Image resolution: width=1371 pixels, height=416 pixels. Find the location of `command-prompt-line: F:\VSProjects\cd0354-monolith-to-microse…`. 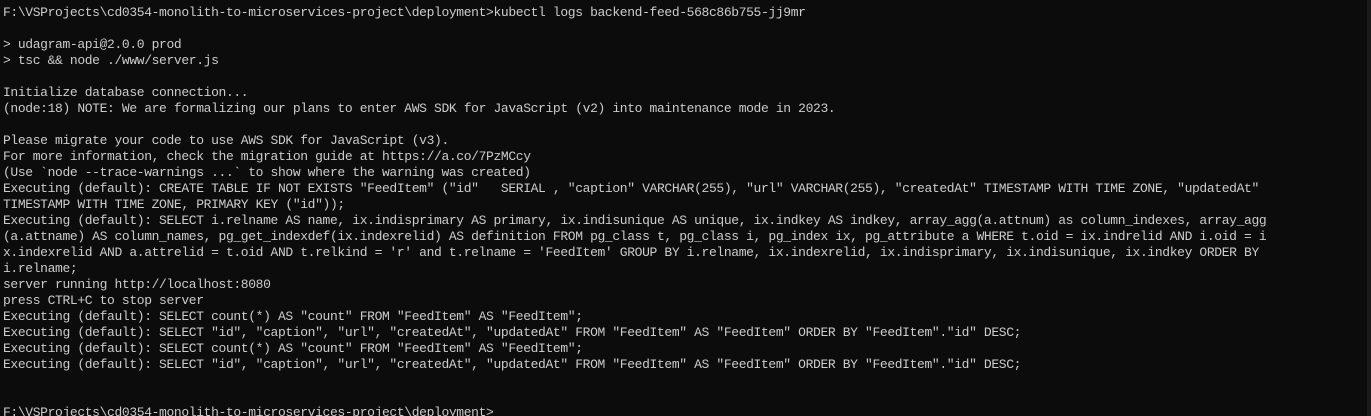

command-prompt-line: F:\VSProjects\cd0354-monolith-to-microse… is located at coordinates (685, 410).